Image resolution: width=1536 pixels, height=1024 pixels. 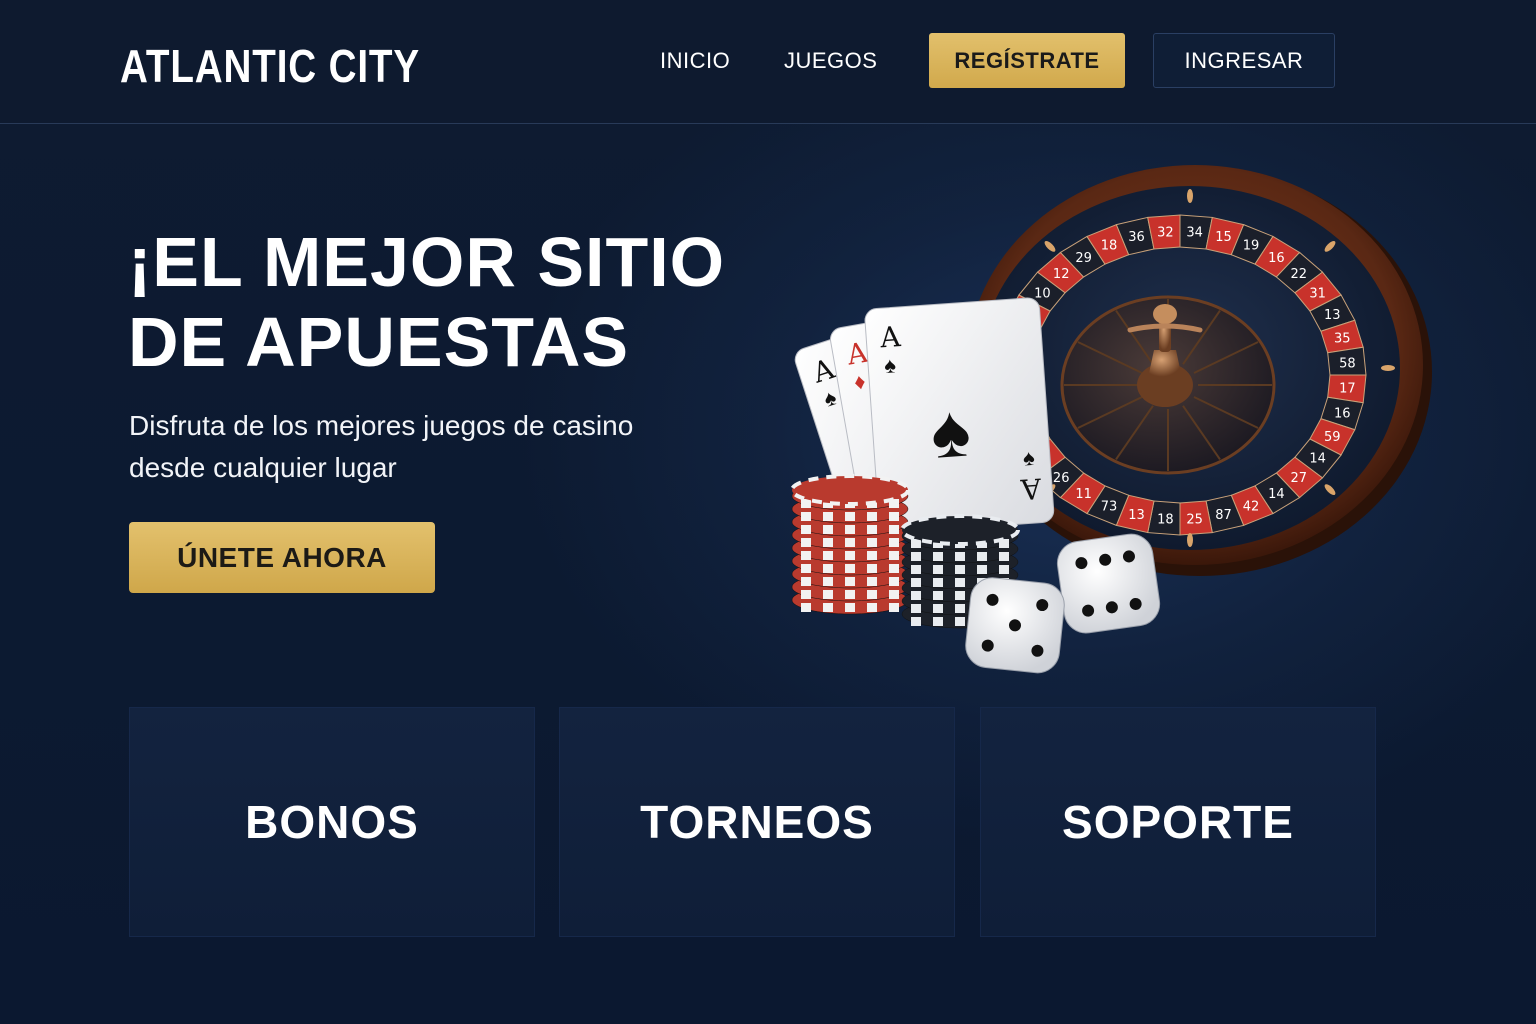 I want to click on soporte-card-label: SOPORTE, so click(x=1178, y=822).